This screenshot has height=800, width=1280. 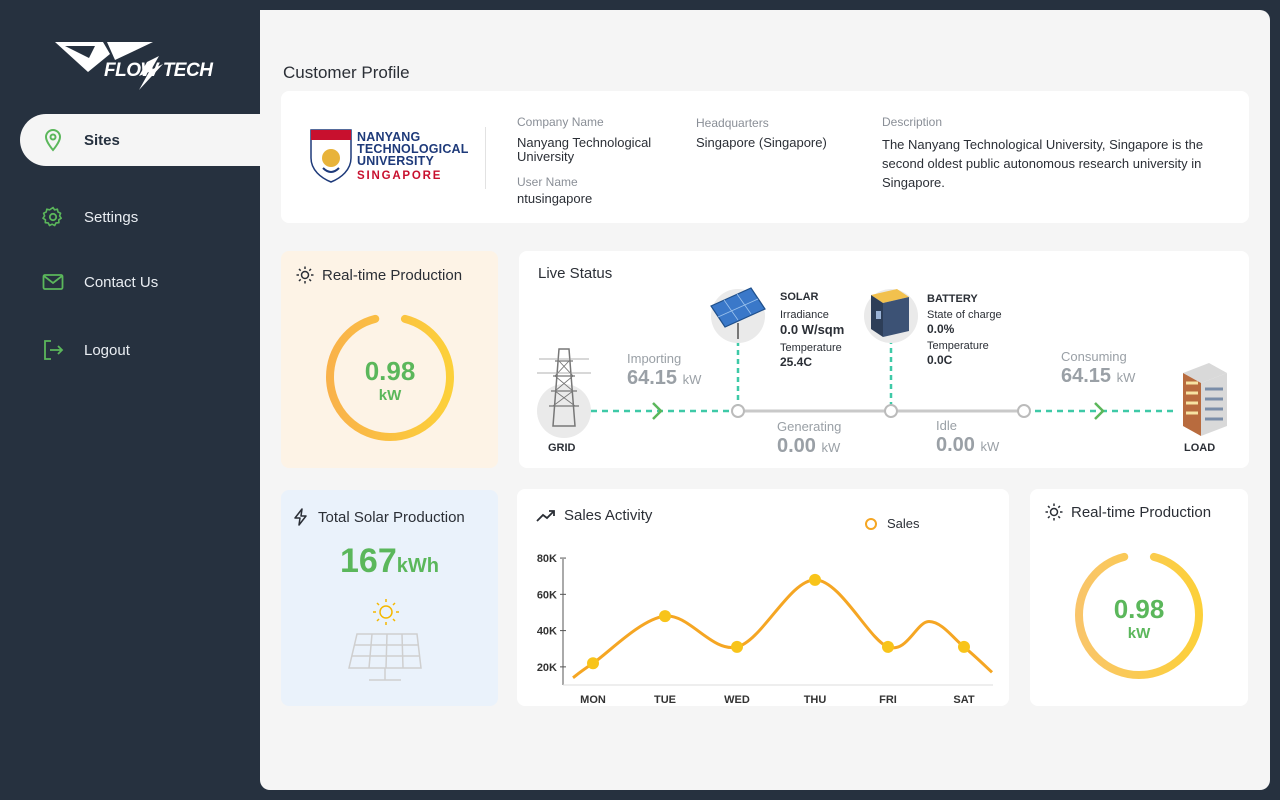 What do you see at coordinates (140, 217) in the screenshot?
I see `sidebar-item-settings: Settings` at bounding box center [140, 217].